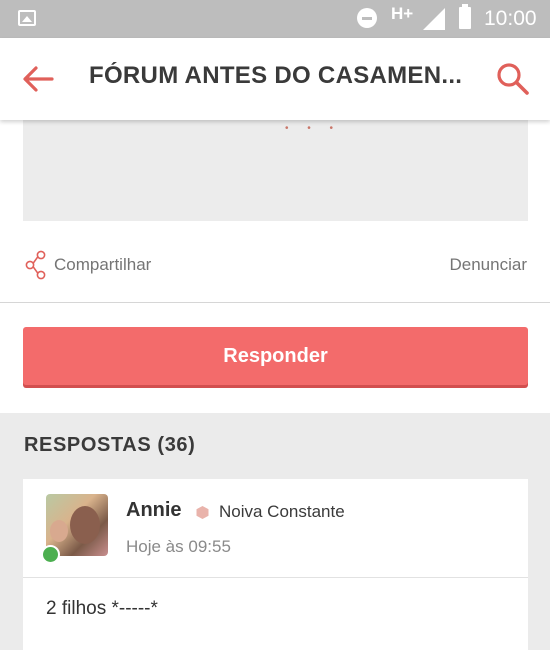 The width and height of the screenshot is (550, 650). I want to click on post-image: • • •, so click(275, 170).